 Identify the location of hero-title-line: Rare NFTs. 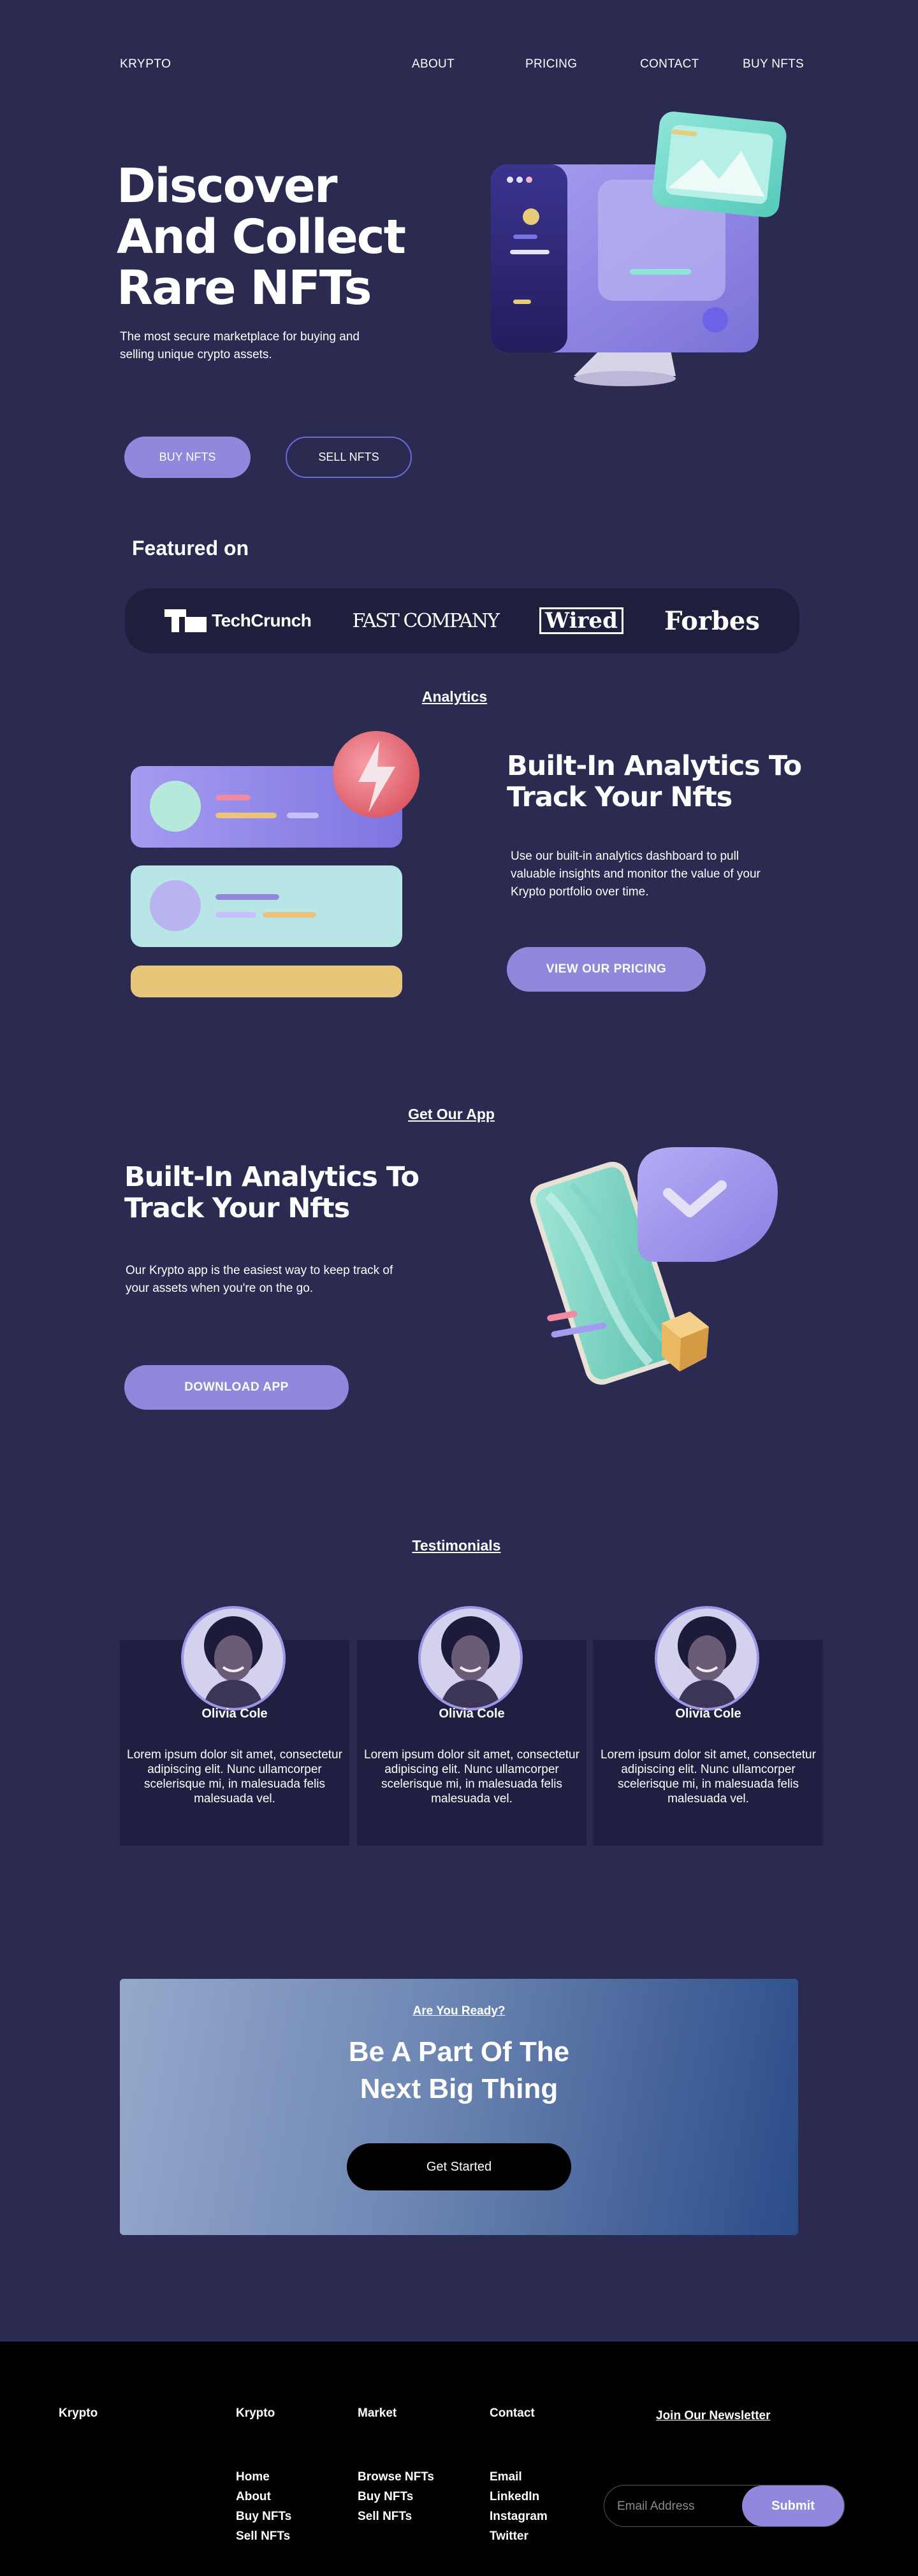
(244, 288).